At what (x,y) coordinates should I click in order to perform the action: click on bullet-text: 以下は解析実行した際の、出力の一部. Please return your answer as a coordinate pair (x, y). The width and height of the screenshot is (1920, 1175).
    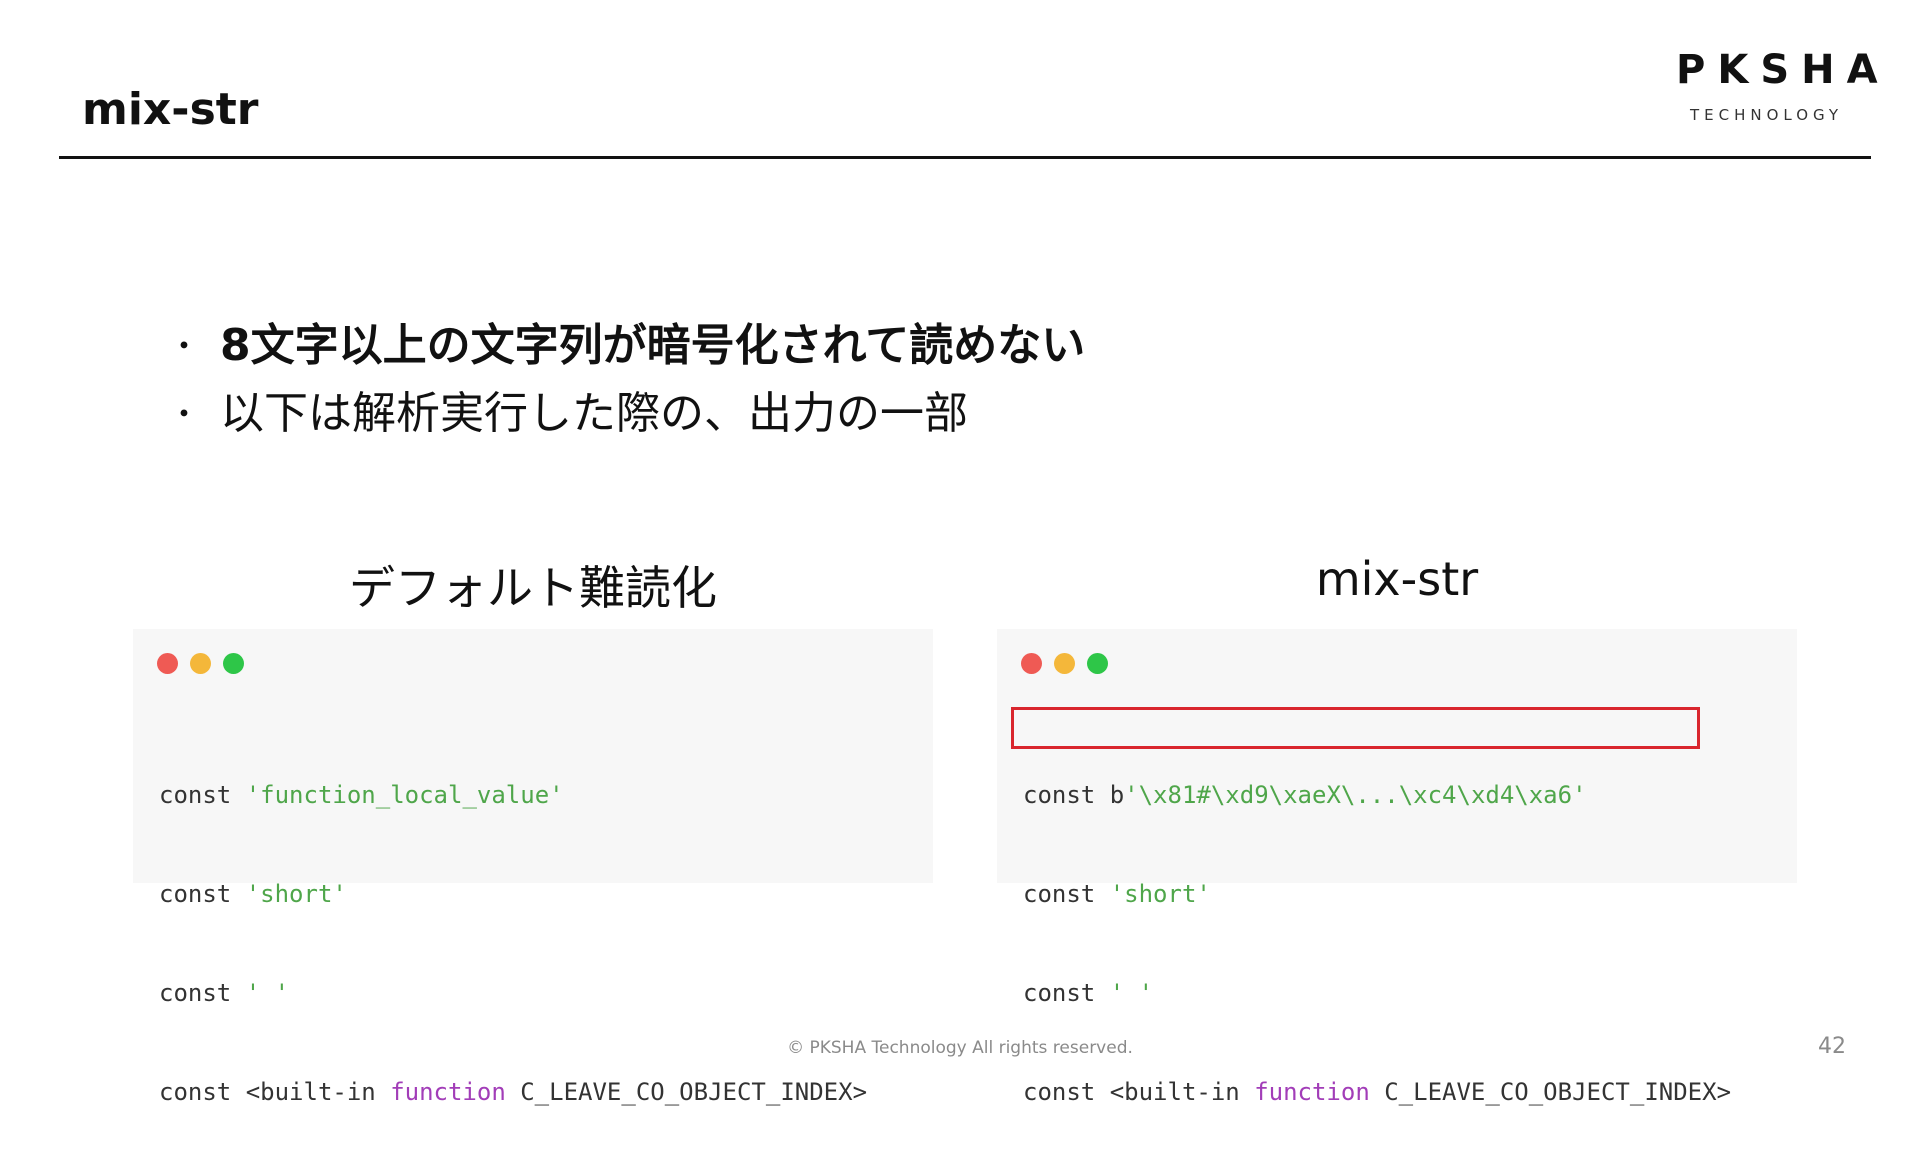
    Looking at the image, I should click on (594, 413).